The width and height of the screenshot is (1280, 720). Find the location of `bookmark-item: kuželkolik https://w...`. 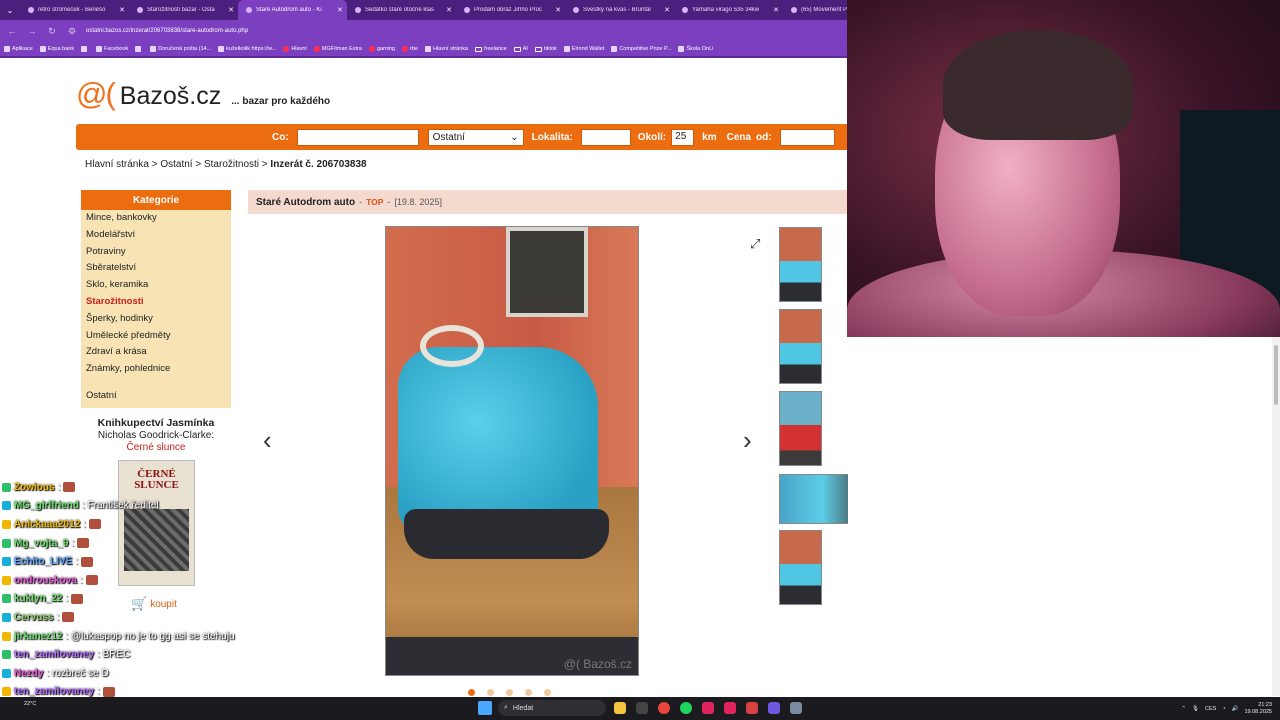

bookmark-item: kuželkolik https://w... is located at coordinates (247, 49).